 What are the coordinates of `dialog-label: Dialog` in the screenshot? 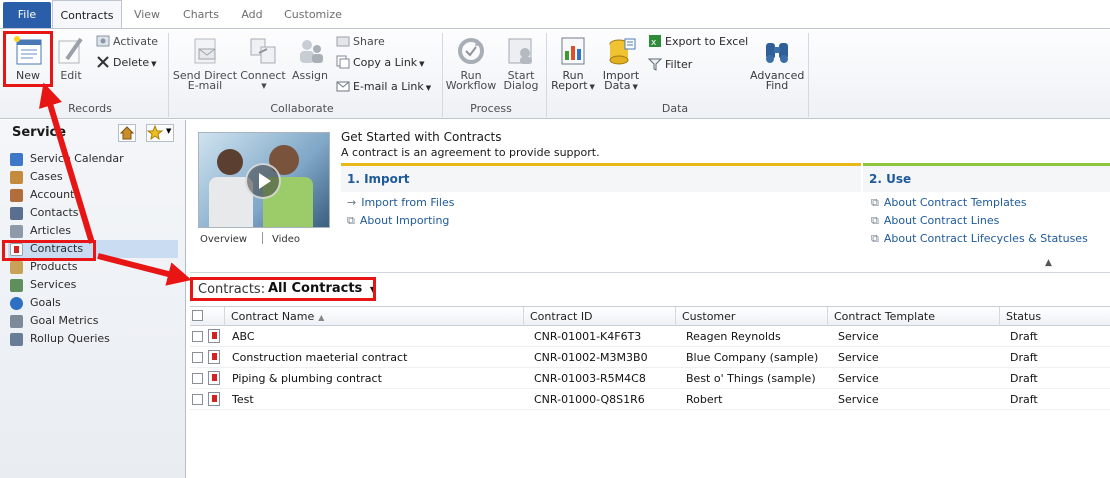 It's located at (521, 85).